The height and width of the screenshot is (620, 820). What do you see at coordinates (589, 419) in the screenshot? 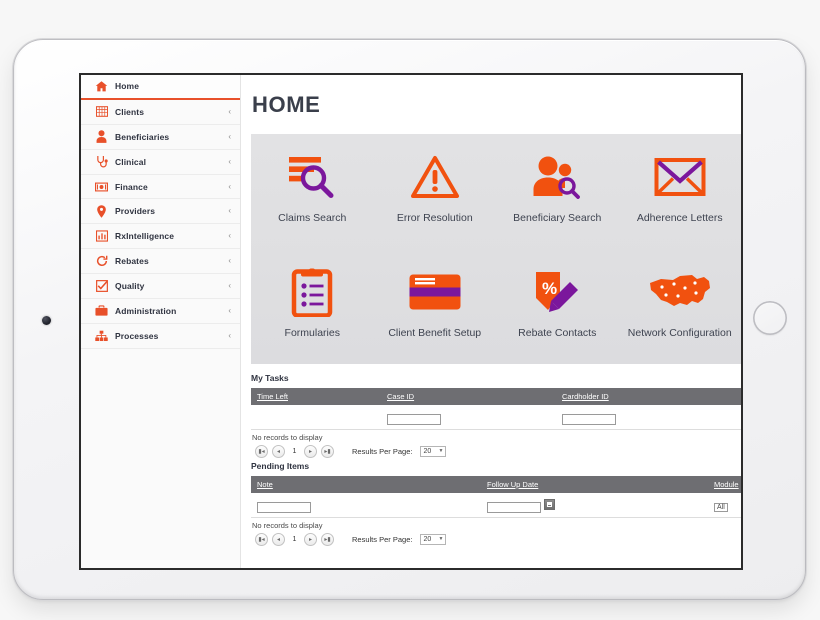
I see `cardholder-id-filter-input` at bounding box center [589, 419].